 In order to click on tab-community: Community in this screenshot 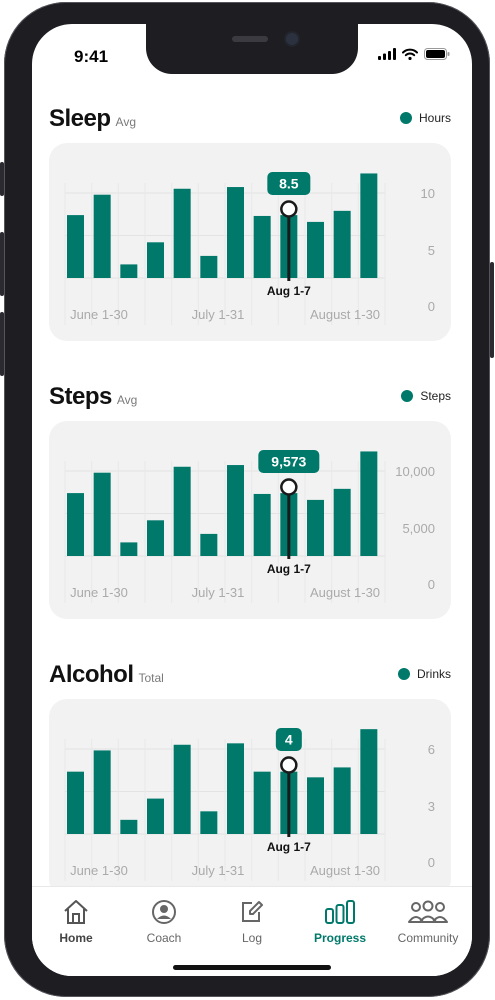, I will do `click(428, 921)`.